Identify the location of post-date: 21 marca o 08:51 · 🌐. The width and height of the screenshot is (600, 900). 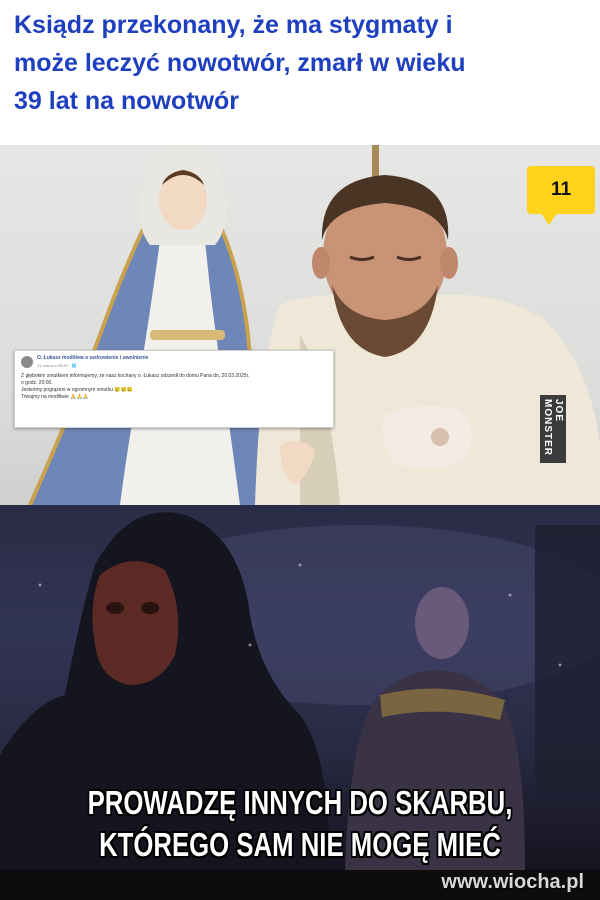
(57, 365).